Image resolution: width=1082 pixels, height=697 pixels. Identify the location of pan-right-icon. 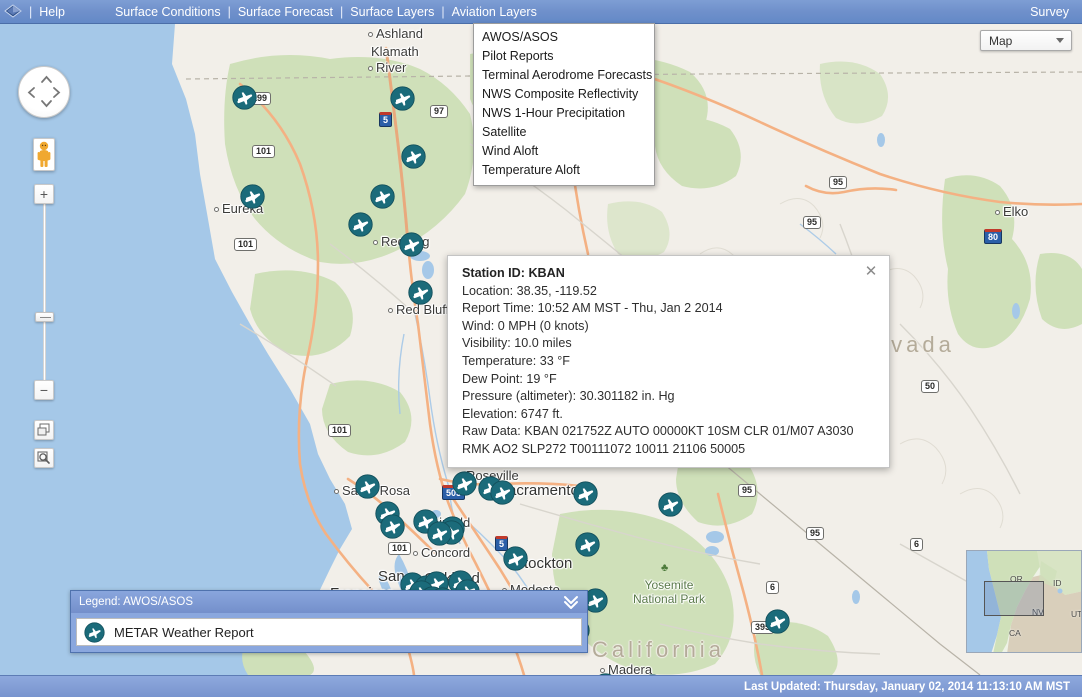
(56, 93).